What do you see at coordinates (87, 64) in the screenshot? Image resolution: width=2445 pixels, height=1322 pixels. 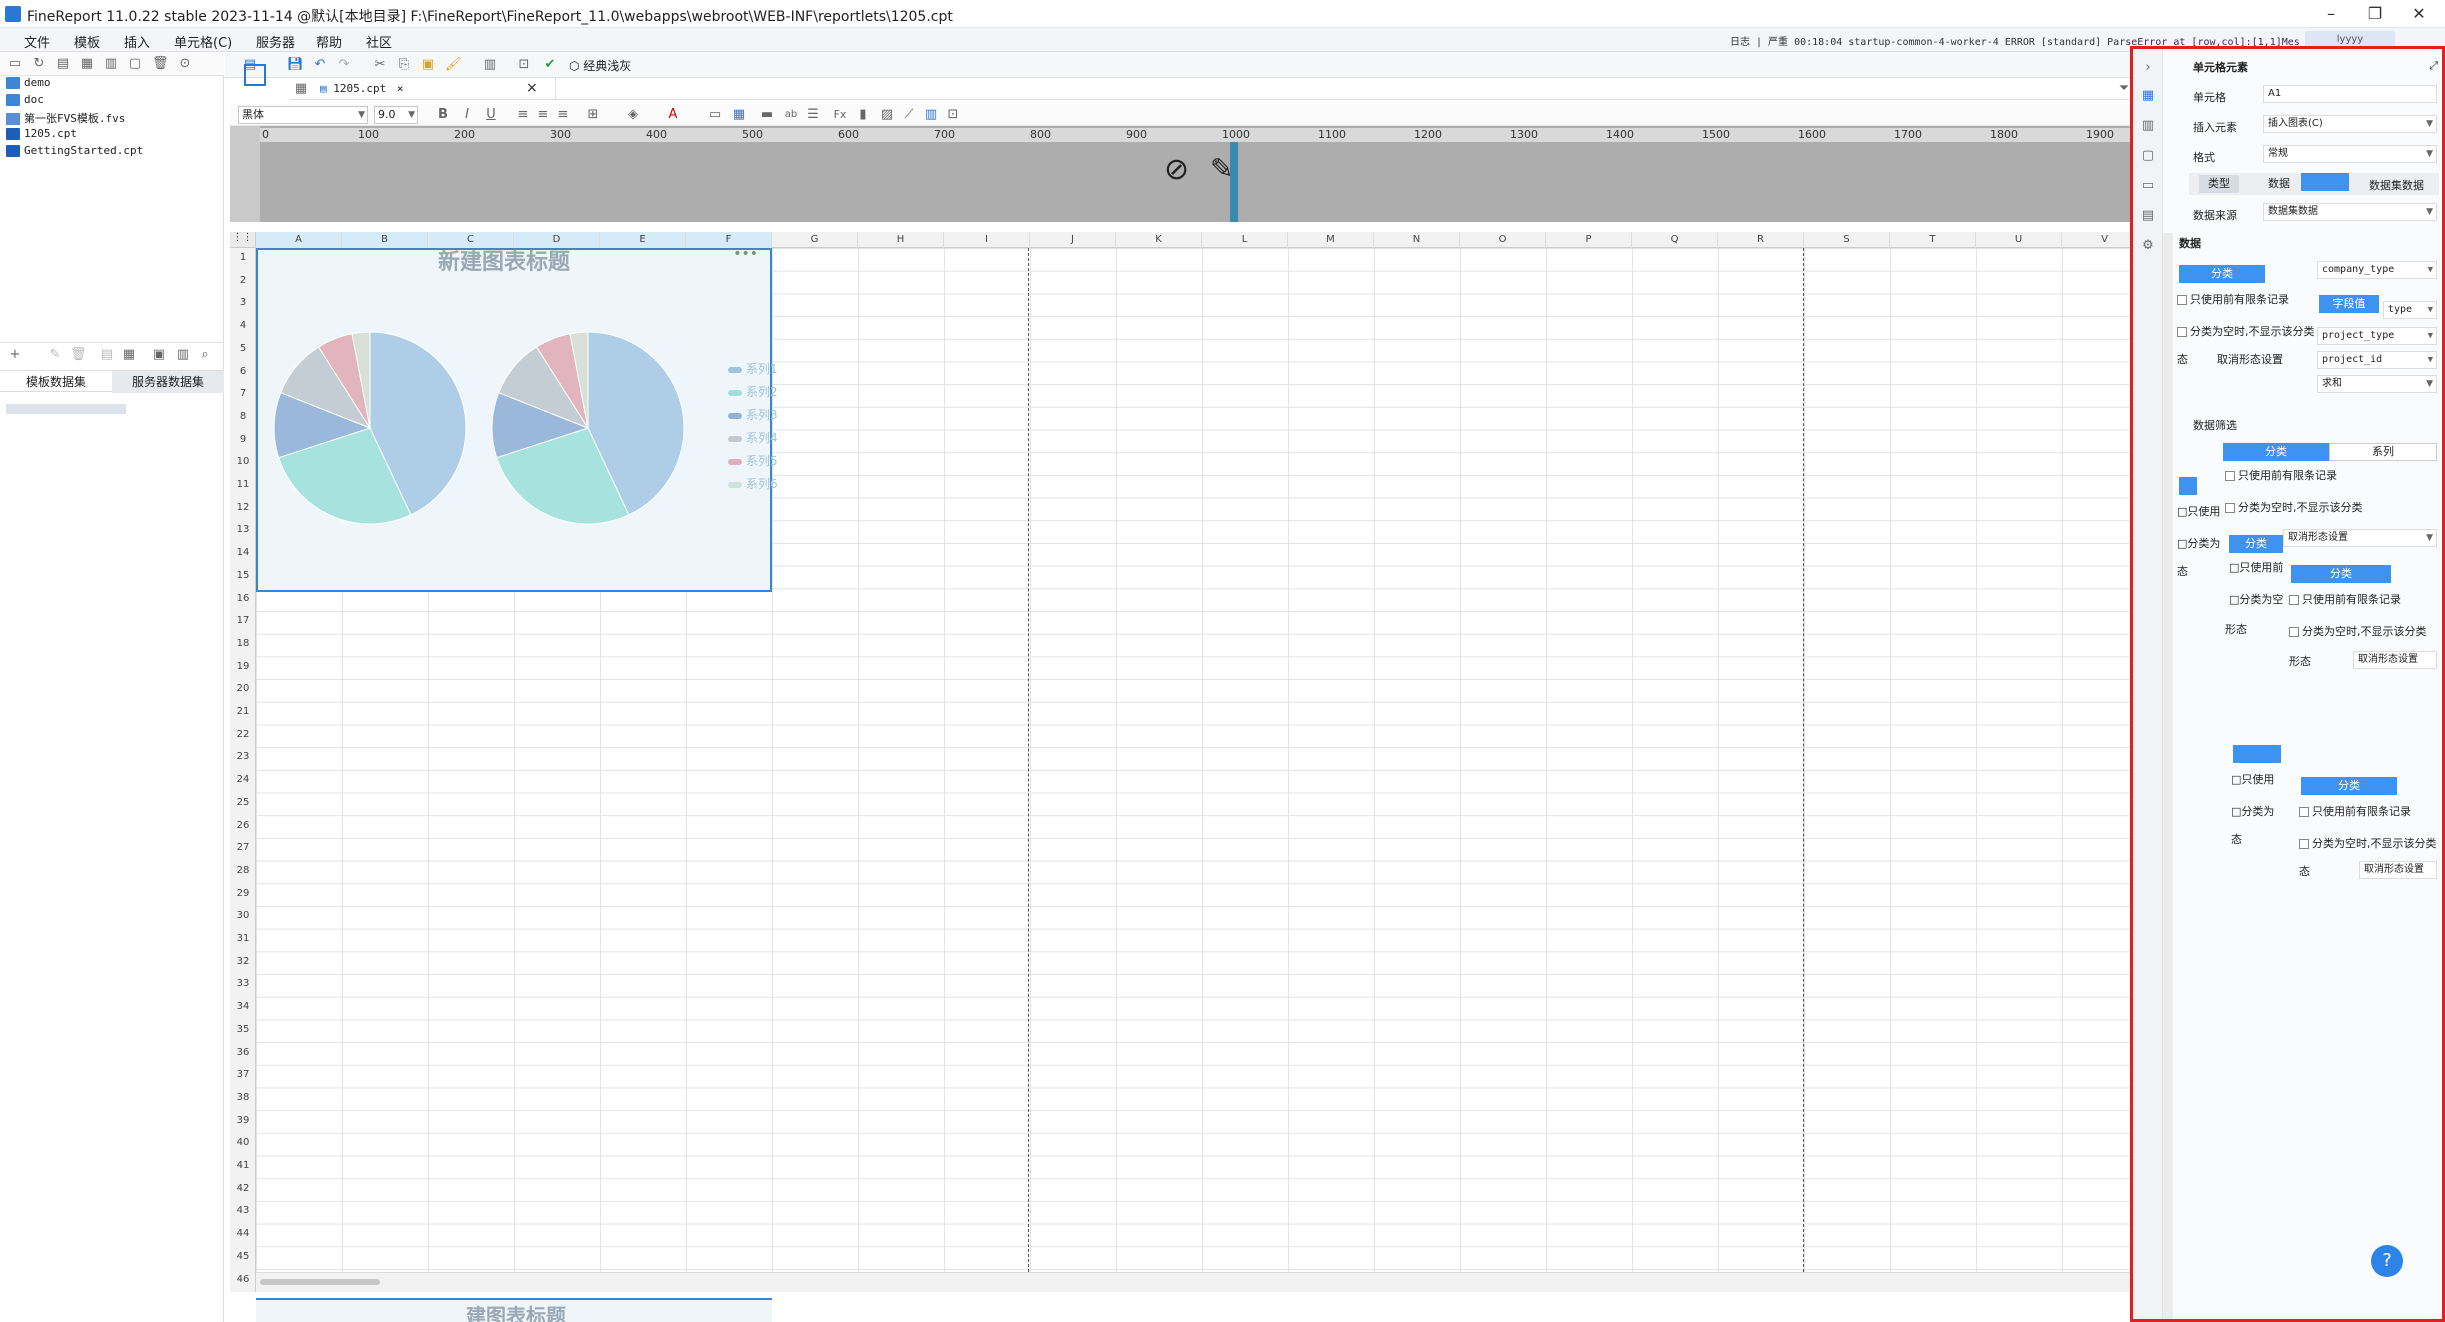 I see `rename-icon: ▦` at bounding box center [87, 64].